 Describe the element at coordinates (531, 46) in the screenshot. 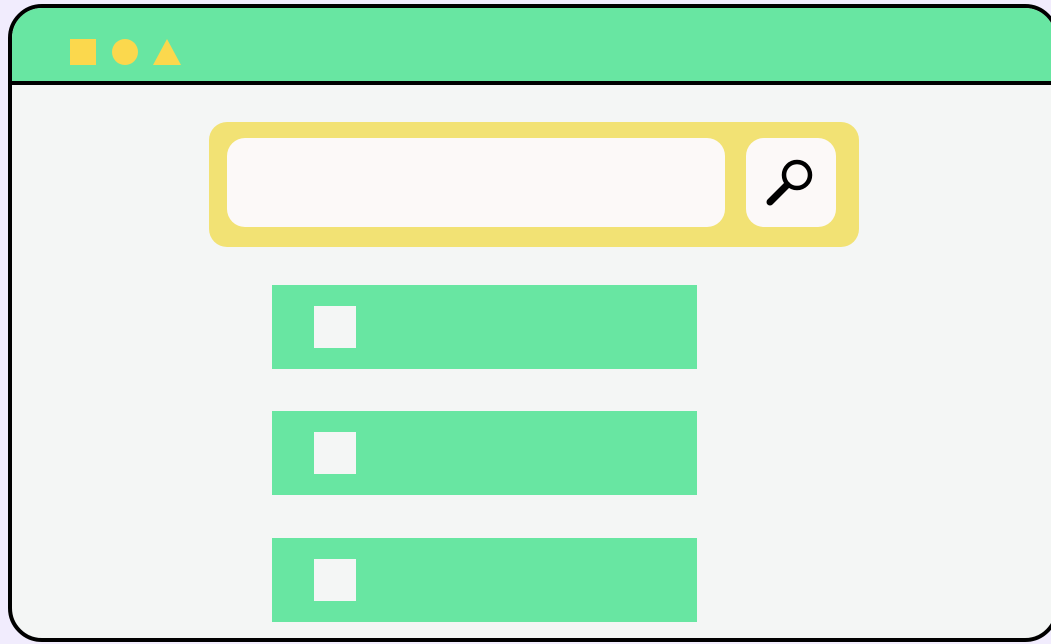

I see `title-bar` at that location.